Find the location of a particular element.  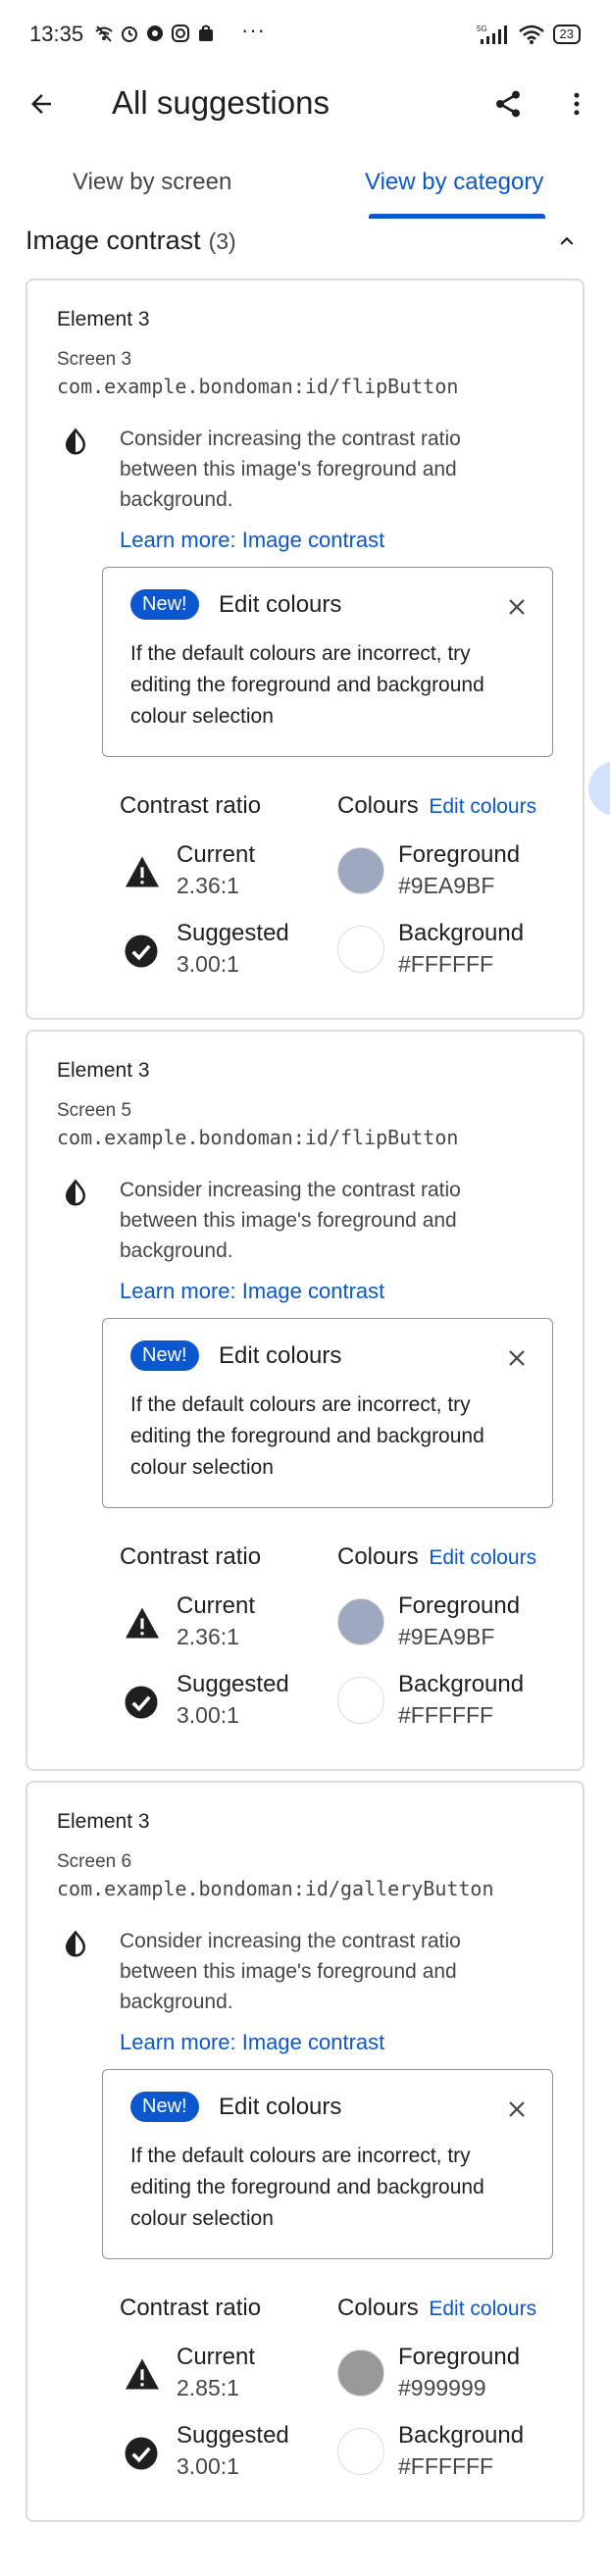

share-button is located at coordinates (508, 104).